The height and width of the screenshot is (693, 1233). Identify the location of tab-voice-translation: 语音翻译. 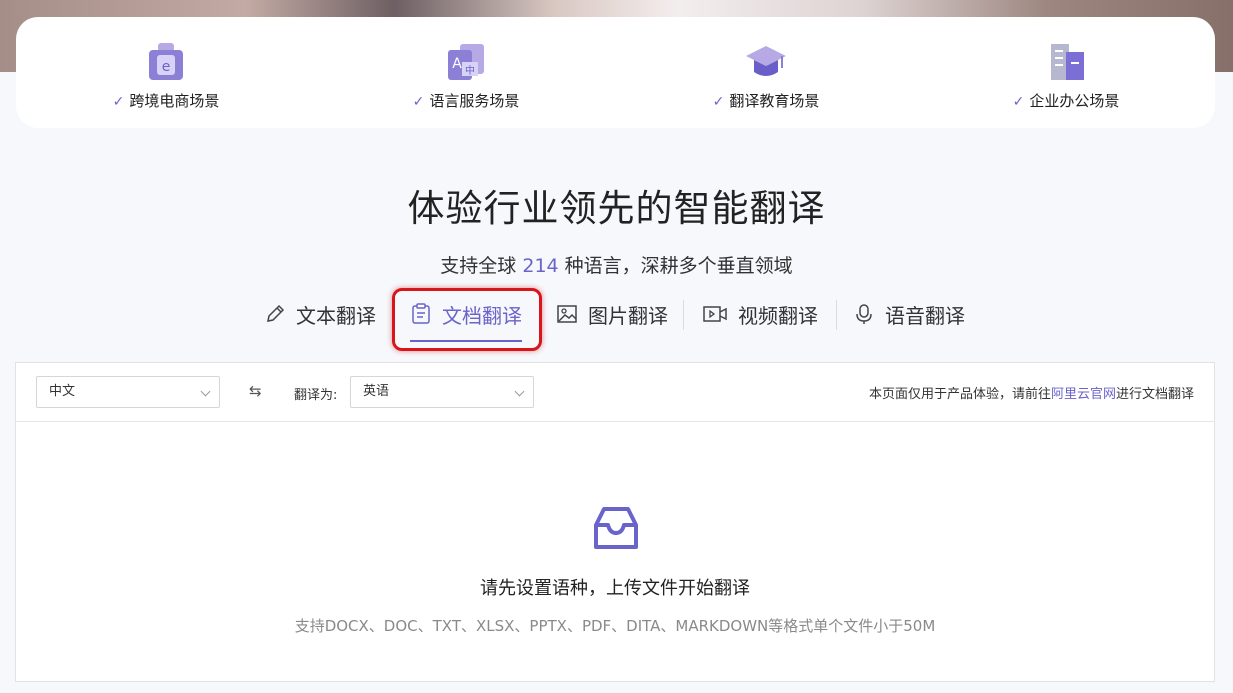
(909, 314).